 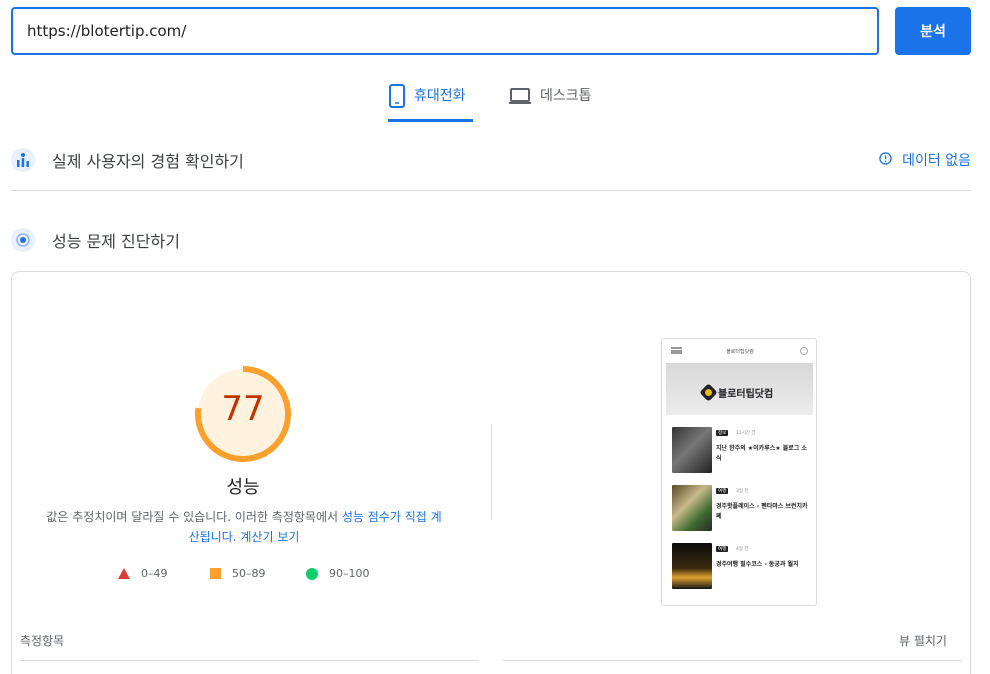 I want to click on logo-icon, so click(x=708, y=392).